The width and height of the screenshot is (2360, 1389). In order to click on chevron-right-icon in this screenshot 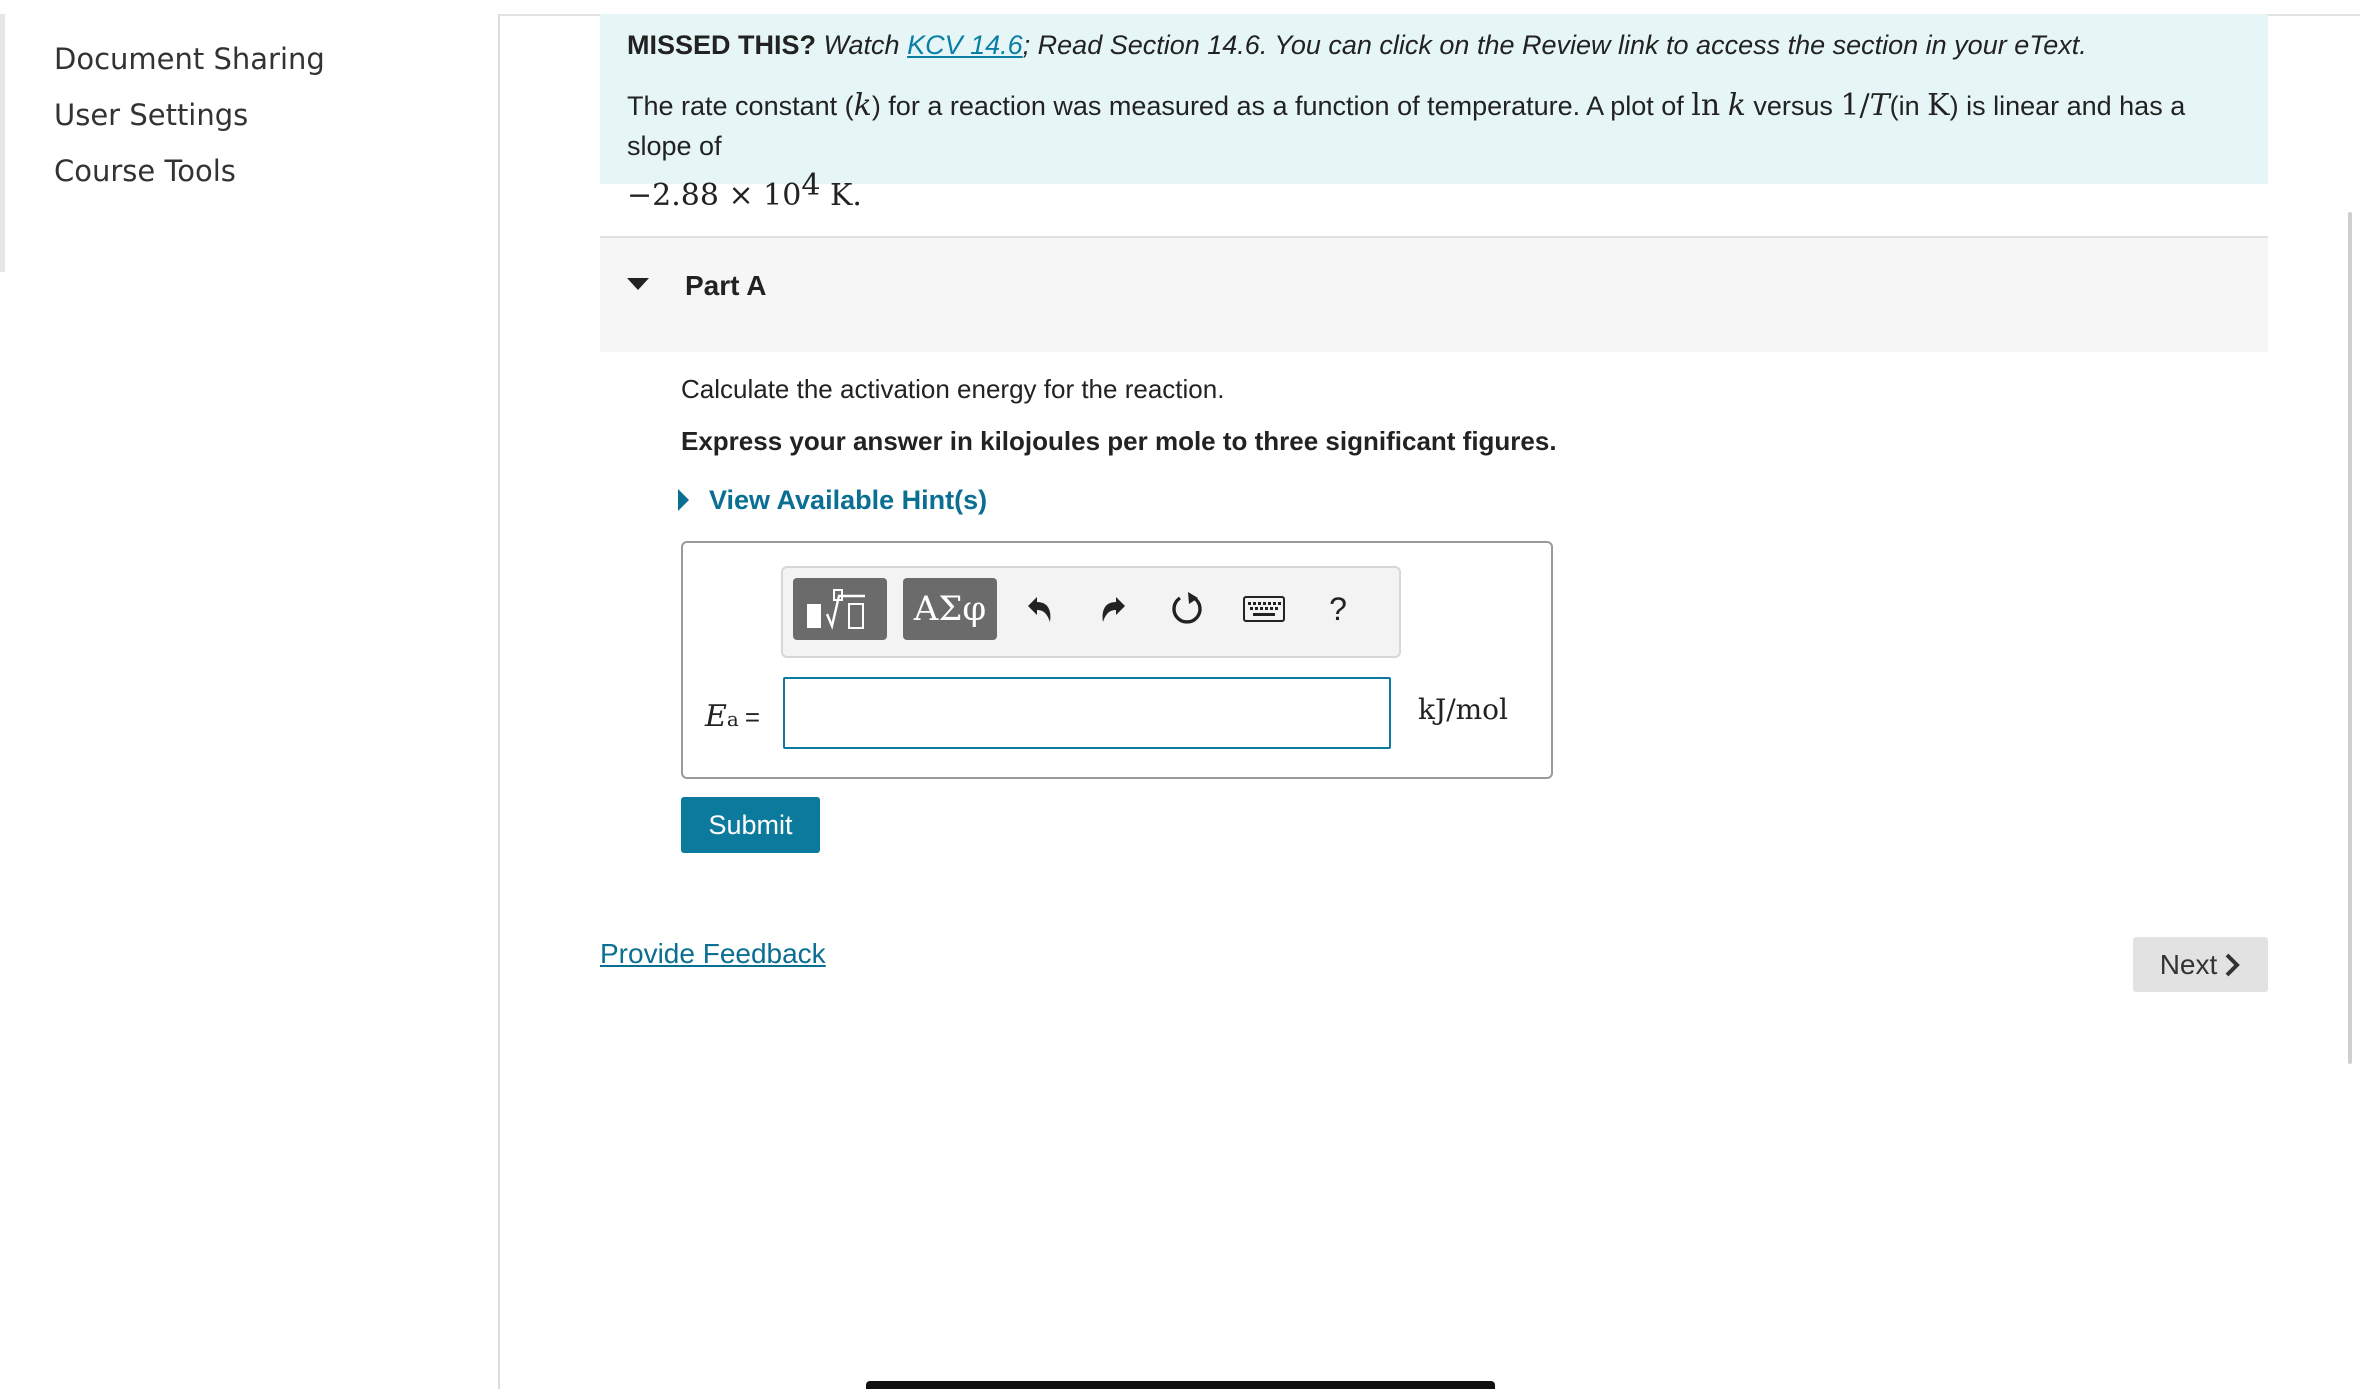, I will do `click(2233, 964)`.